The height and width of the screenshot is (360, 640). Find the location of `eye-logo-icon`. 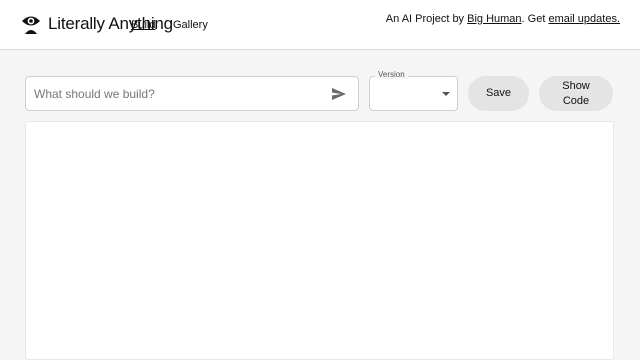

eye-logo-icon is located at coordinates (31, 24).